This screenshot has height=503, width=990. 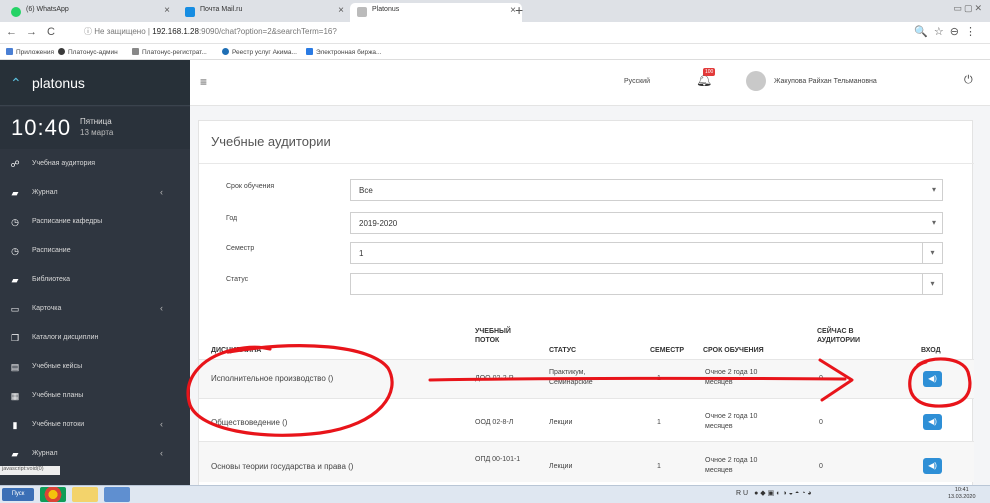 What do you see at coordinates (88, 52) in the screenshot?
I see `bookmark-platonus-admin: Платонус-админ` at bounding box center [88, 52].